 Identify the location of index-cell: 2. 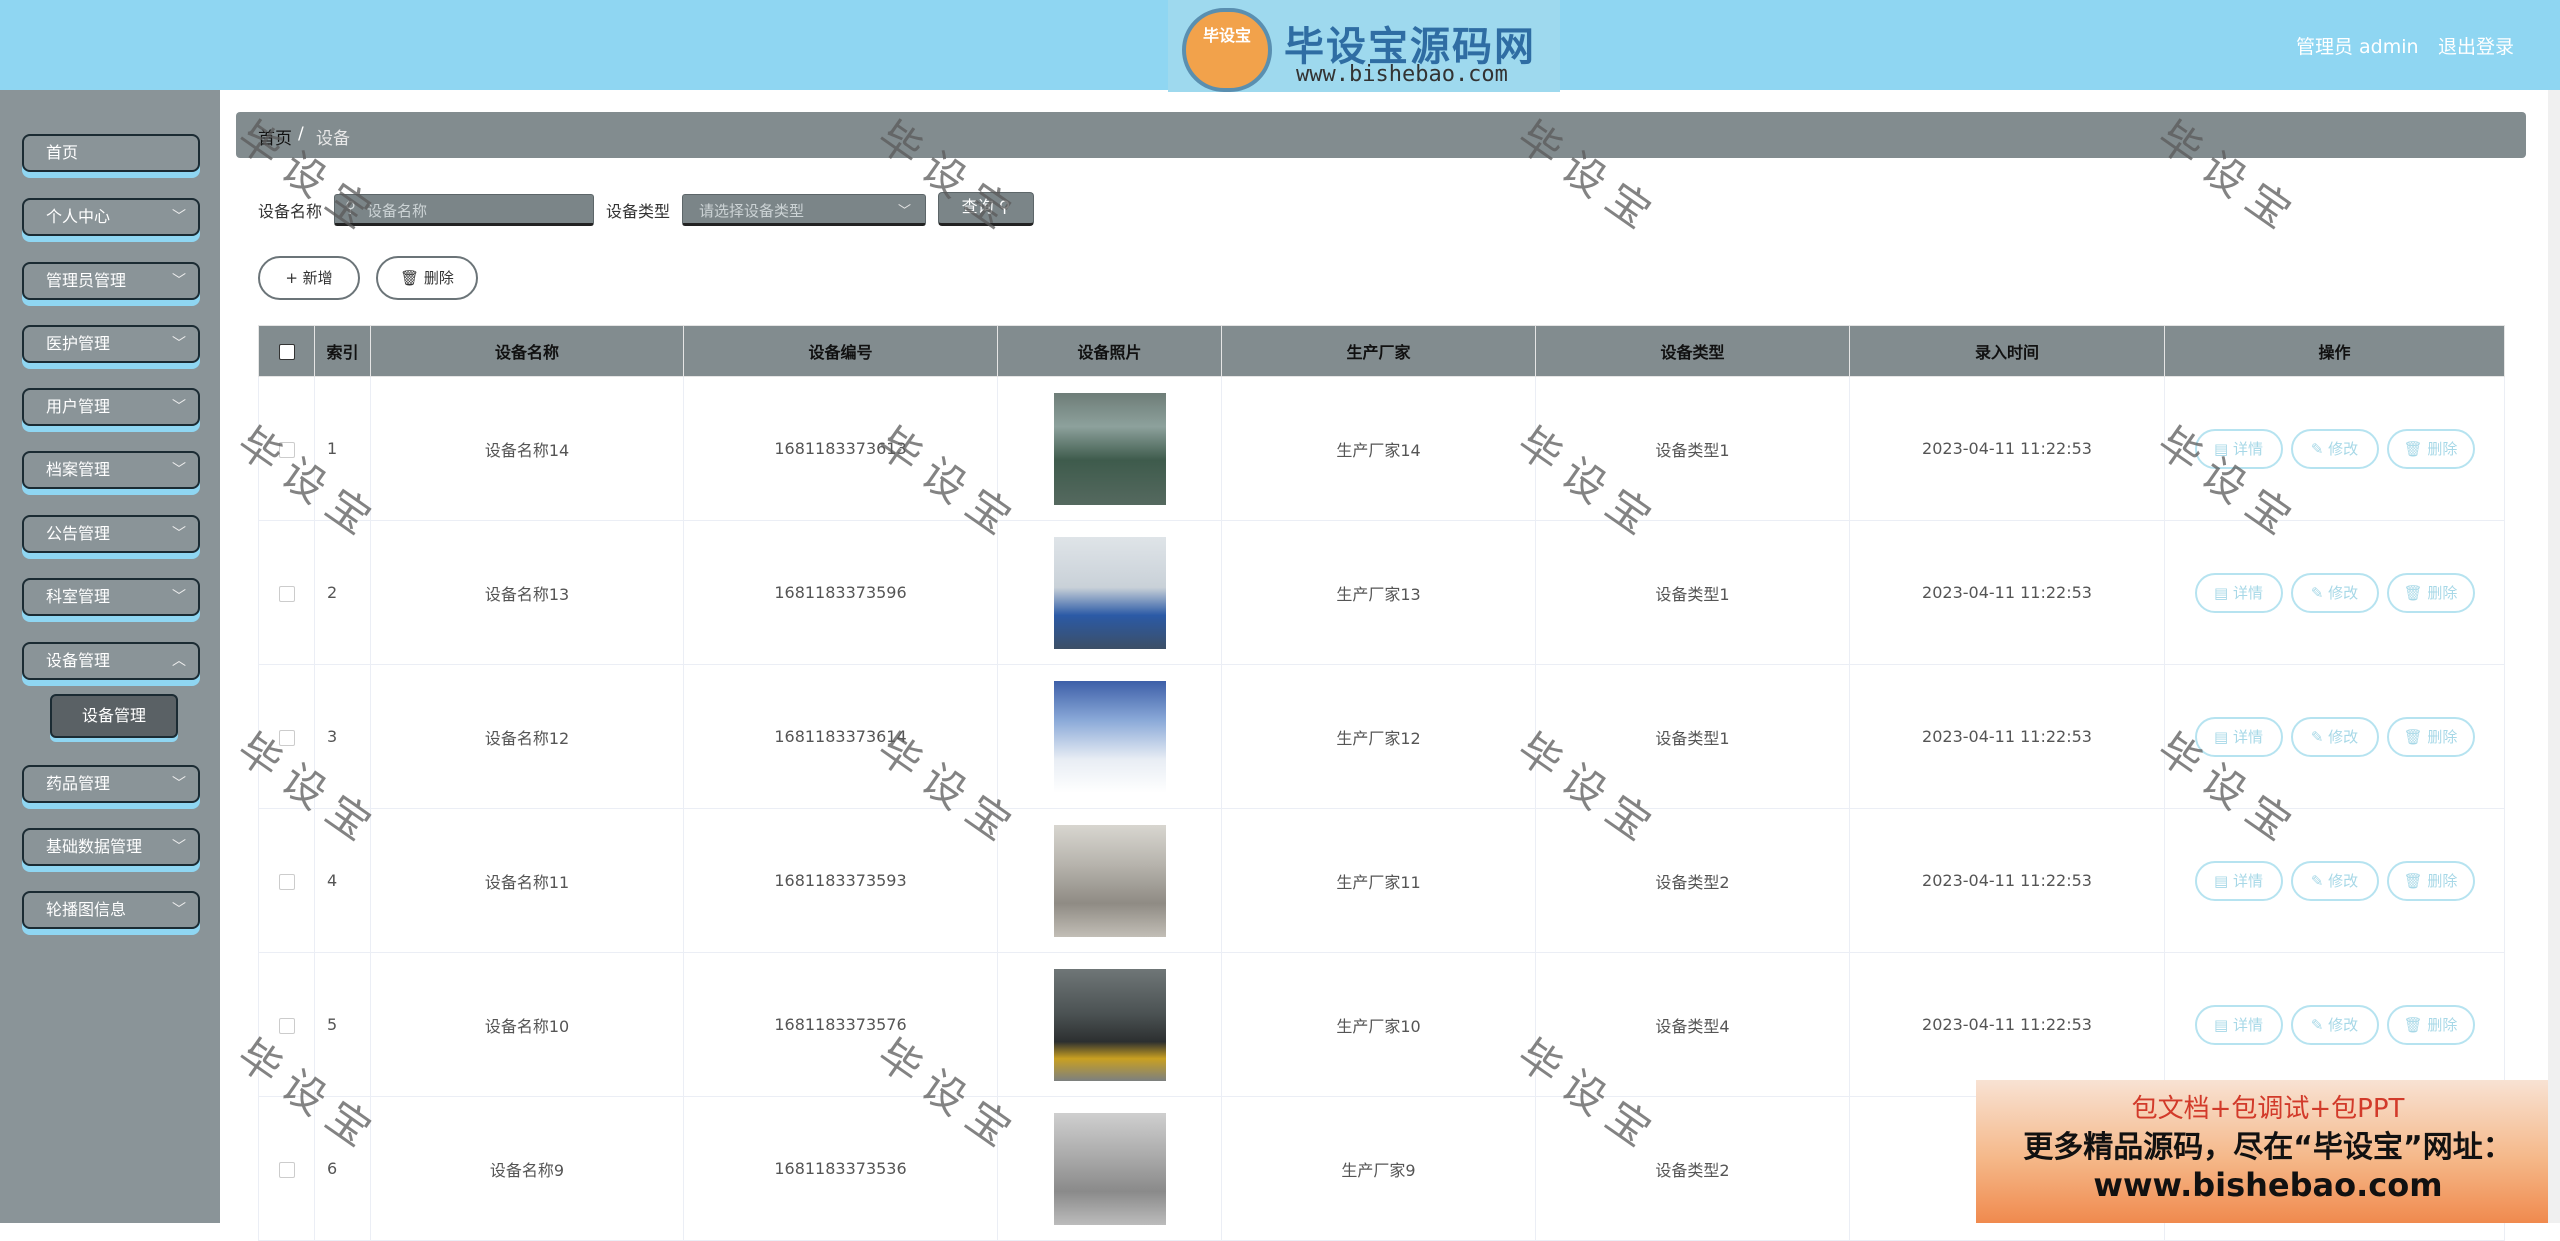
(342, 592).